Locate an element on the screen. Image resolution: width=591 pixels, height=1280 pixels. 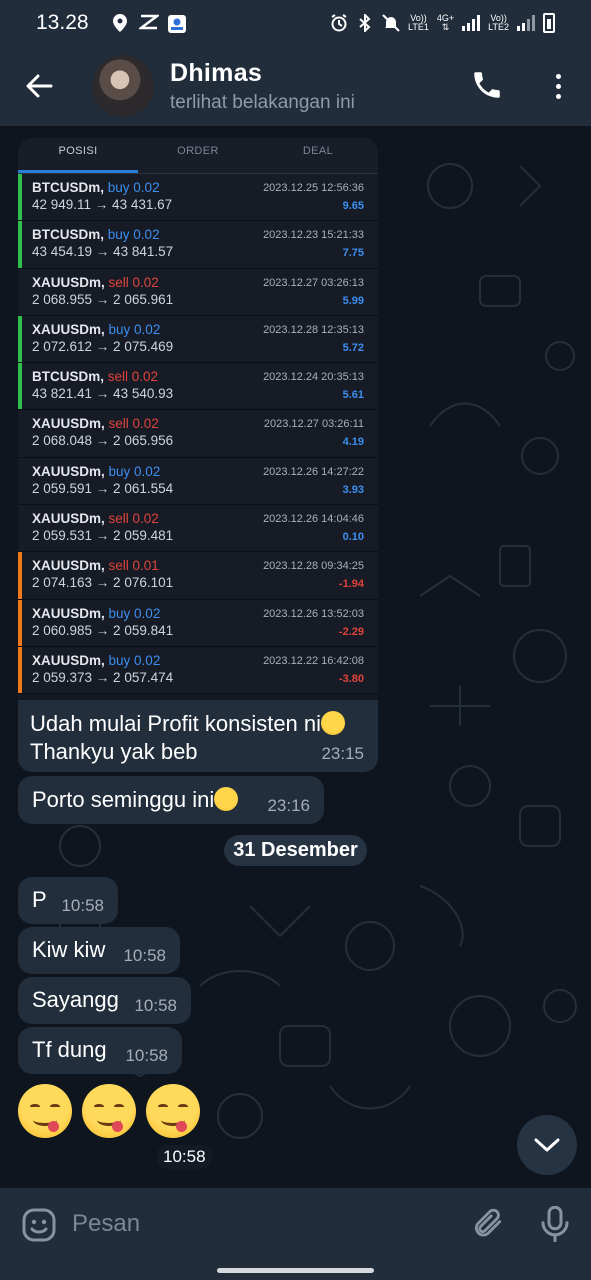
trade-date: 2023.12.23 15:21:33 is located at coordinates (313, 235).